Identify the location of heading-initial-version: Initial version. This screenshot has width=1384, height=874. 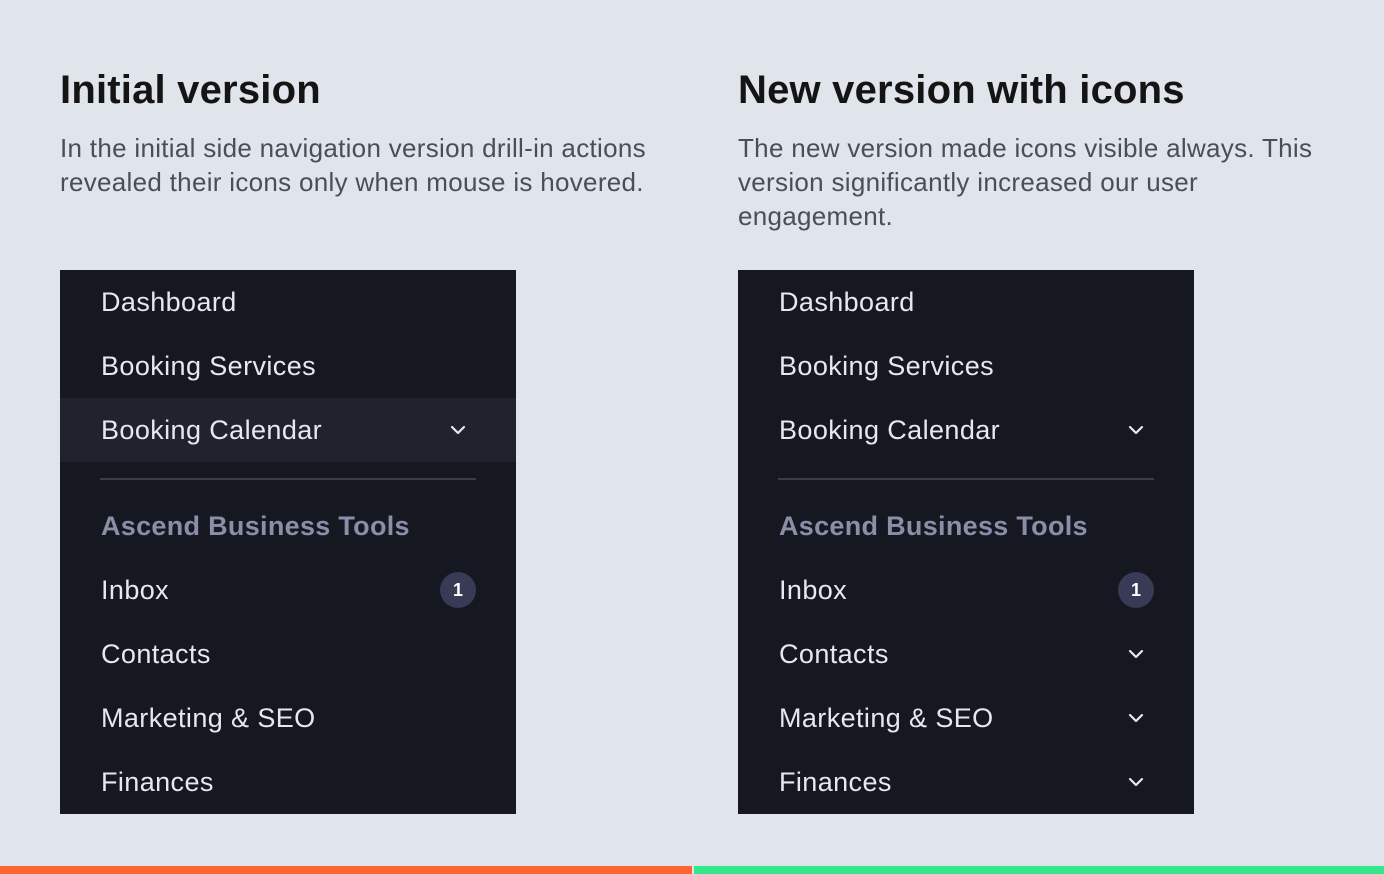
(190, 90).